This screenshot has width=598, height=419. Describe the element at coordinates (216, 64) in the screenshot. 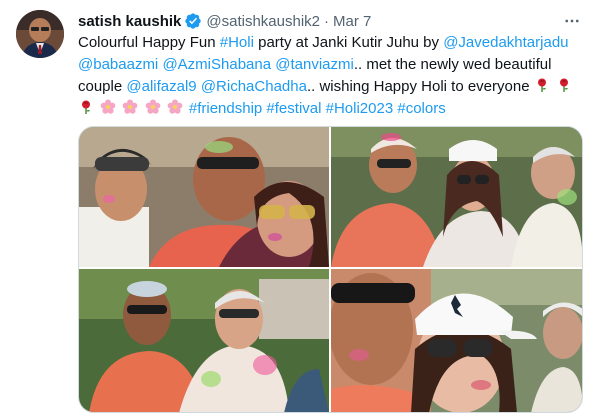

I see `mention-link: @AzmiShabana` at that location.